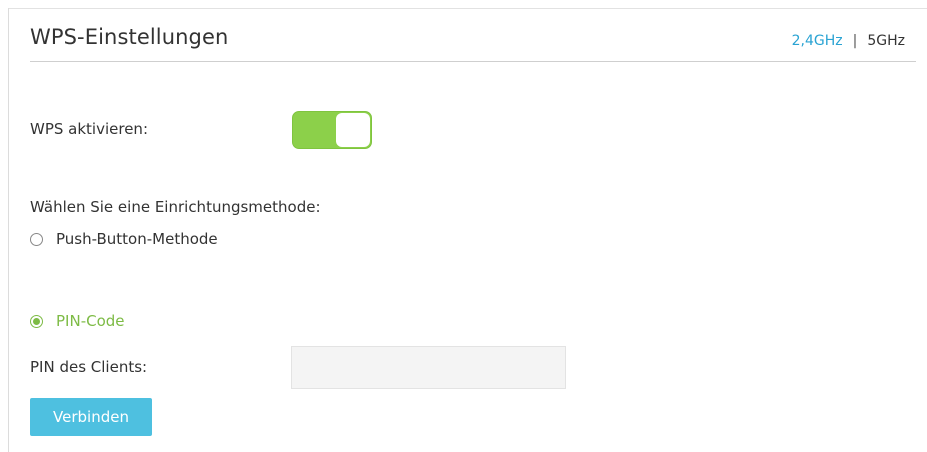 This screenshot has height=452, width=927. I want to click on radio-label-pin-code: PIN-Code, so click(90, 321).